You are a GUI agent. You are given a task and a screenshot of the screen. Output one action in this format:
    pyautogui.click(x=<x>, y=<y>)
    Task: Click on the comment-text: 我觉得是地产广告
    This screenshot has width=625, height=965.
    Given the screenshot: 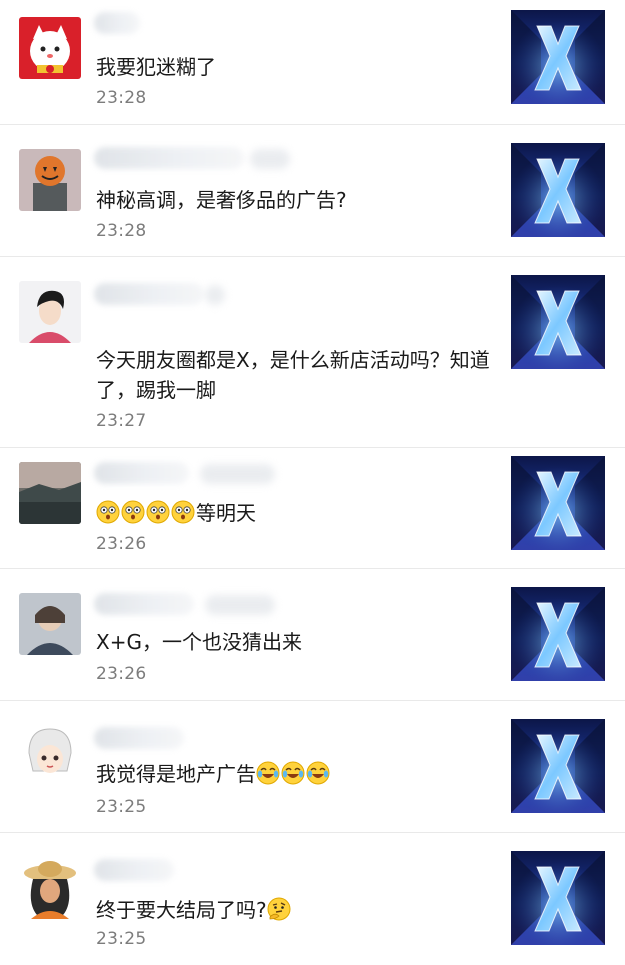 What is the action you would take?
    pyautogui.click(x=296, y=774)
    